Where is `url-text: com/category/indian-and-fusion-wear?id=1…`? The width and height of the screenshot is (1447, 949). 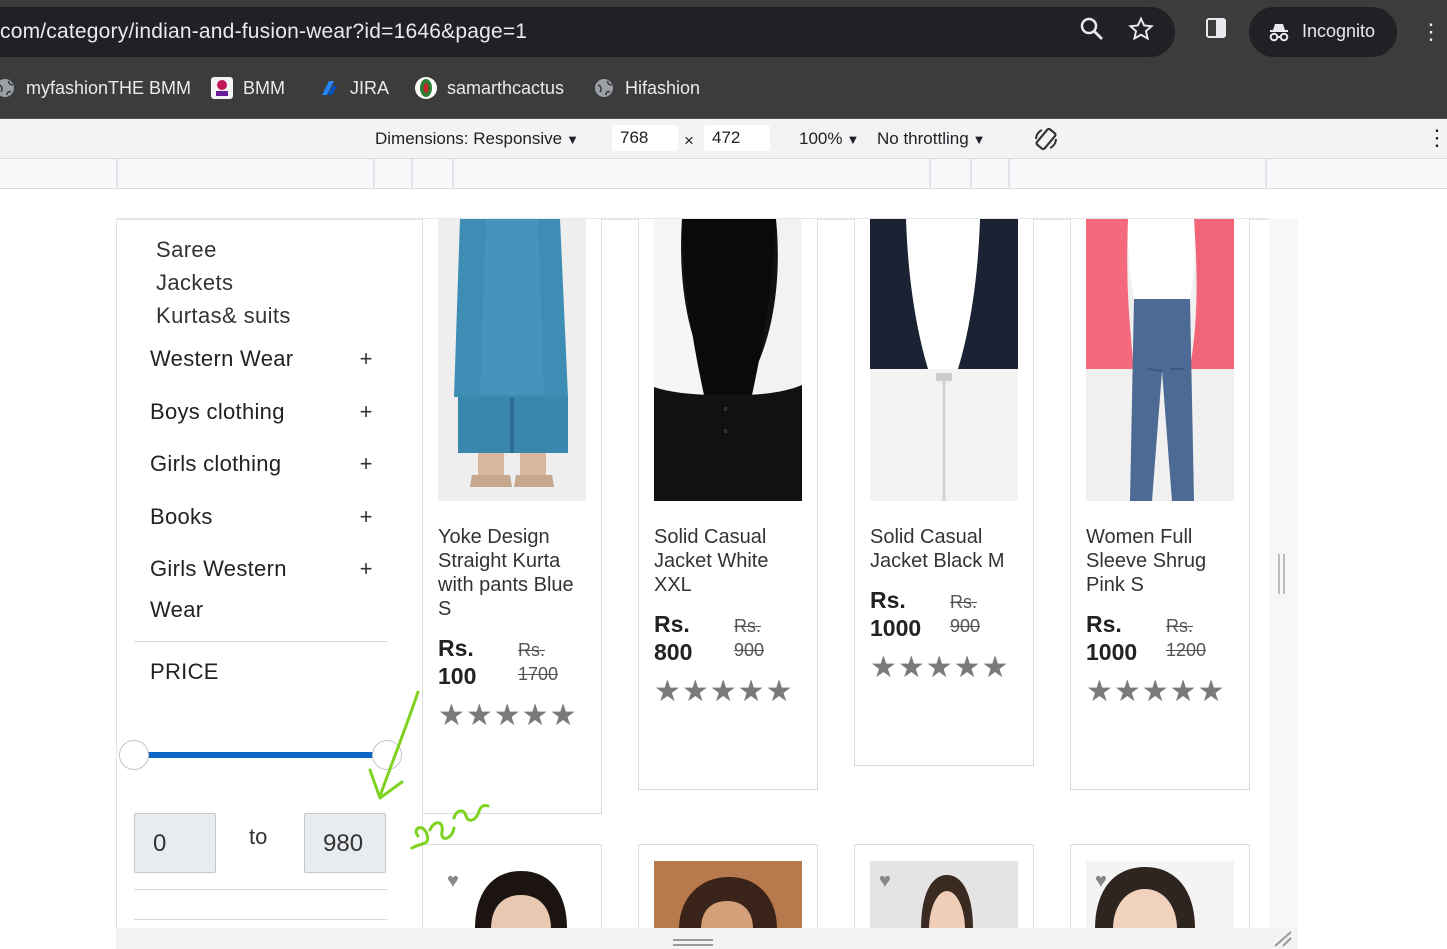 url-text: com/category/indian-and-fusion-wear?id=1… is located at coordinates (263, 32).